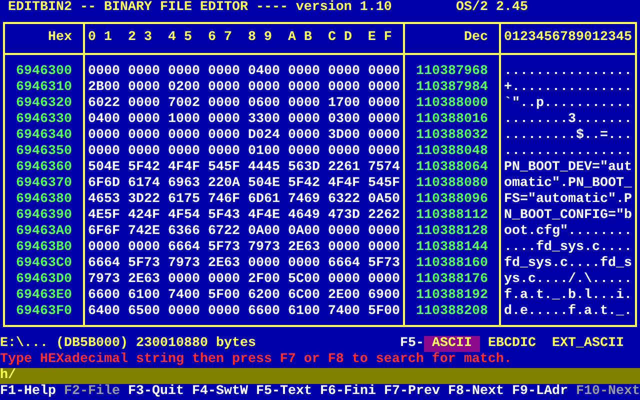  Describe the element at coordinates (60, 38) in the screenshot. I see `column-header: Hex` at that location.